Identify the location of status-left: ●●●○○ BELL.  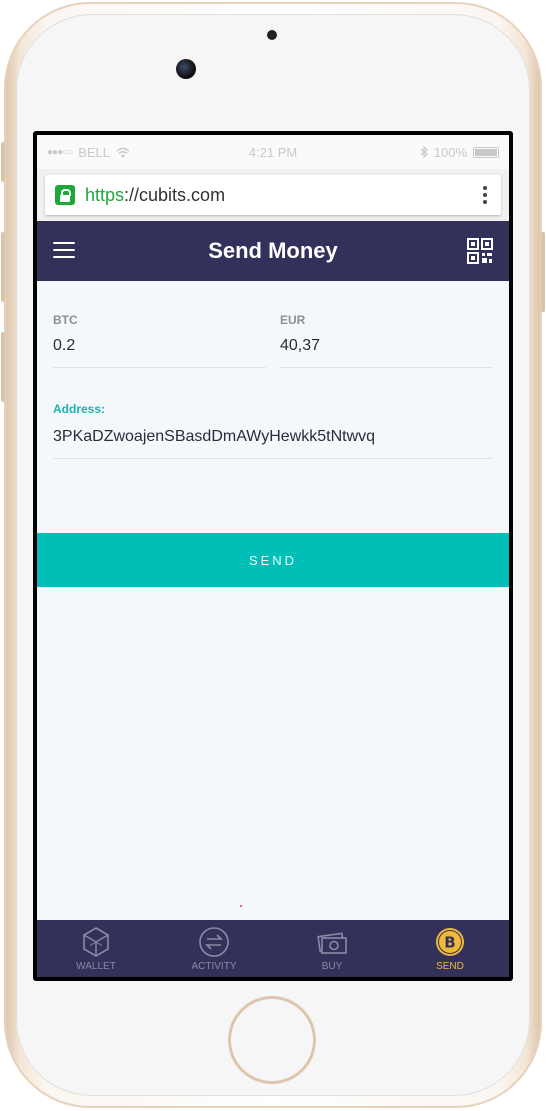
(88, 152).